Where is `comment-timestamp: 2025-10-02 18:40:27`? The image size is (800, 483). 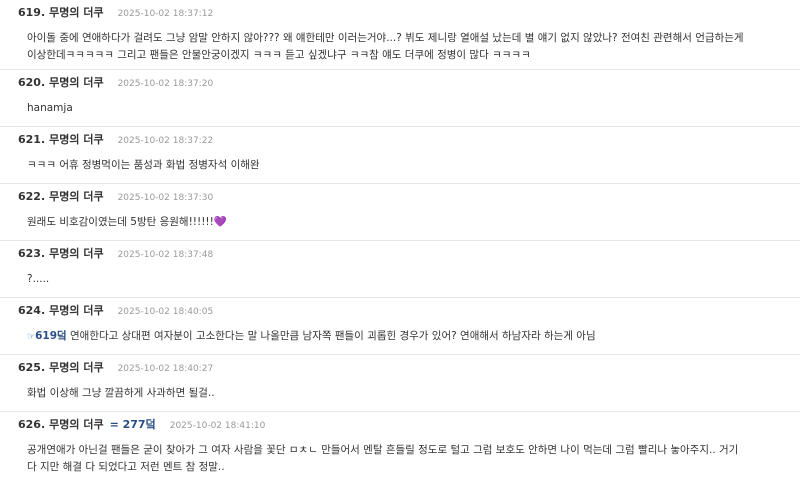 comment-timestamp: 2025-10-02 18:40:27 is located at coordinates (165, 369).